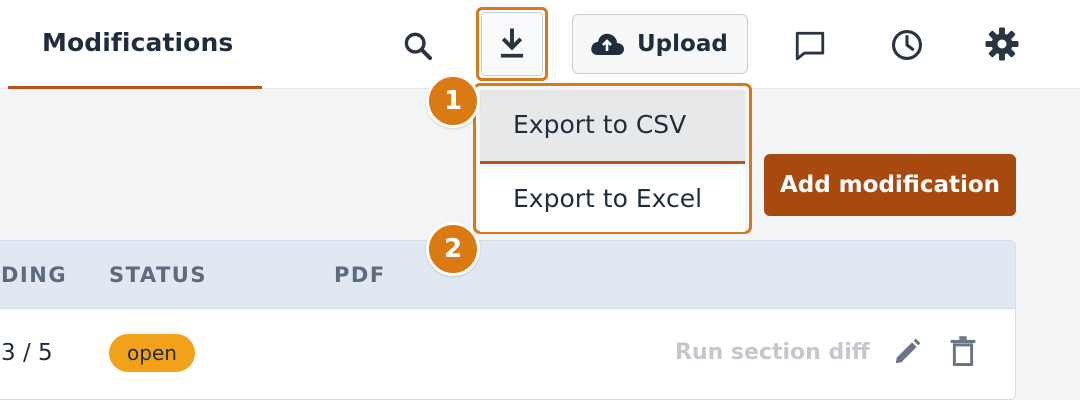 Image resolution: width=1080 pixels, height=400 pixels. I want to click on column-header: DING, so click(34, 275).